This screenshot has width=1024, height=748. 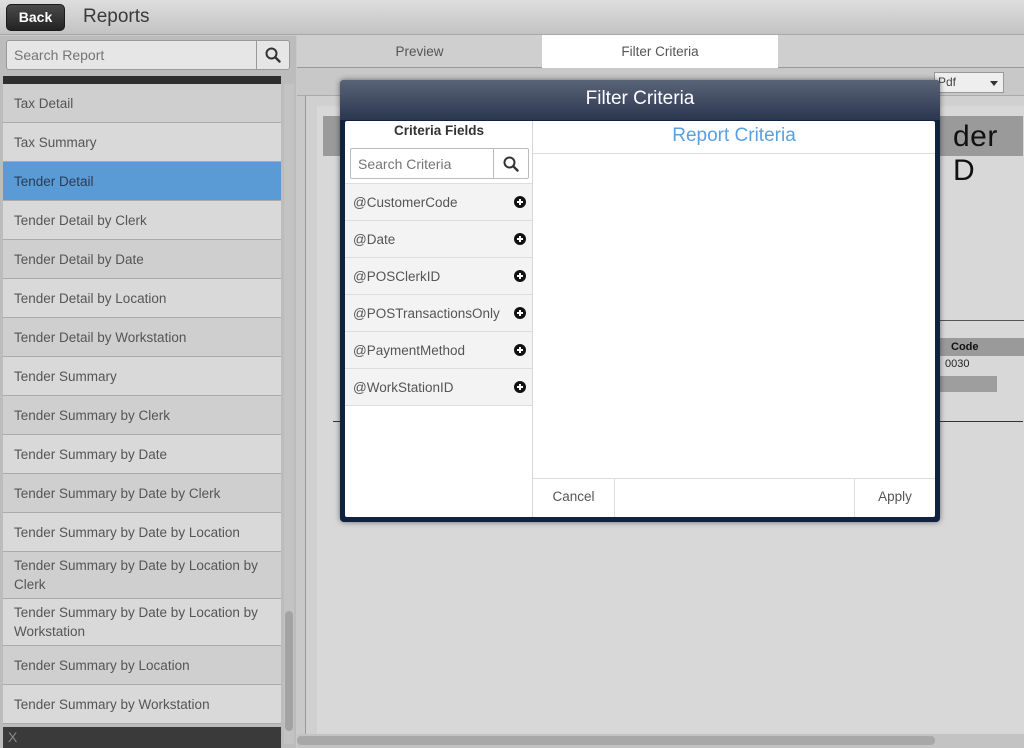 What do you see at coordinates (439, 130) in the screenshot?
I see `criteria-fields-heading: Criteria Fields` at bounding box center [439, 130].